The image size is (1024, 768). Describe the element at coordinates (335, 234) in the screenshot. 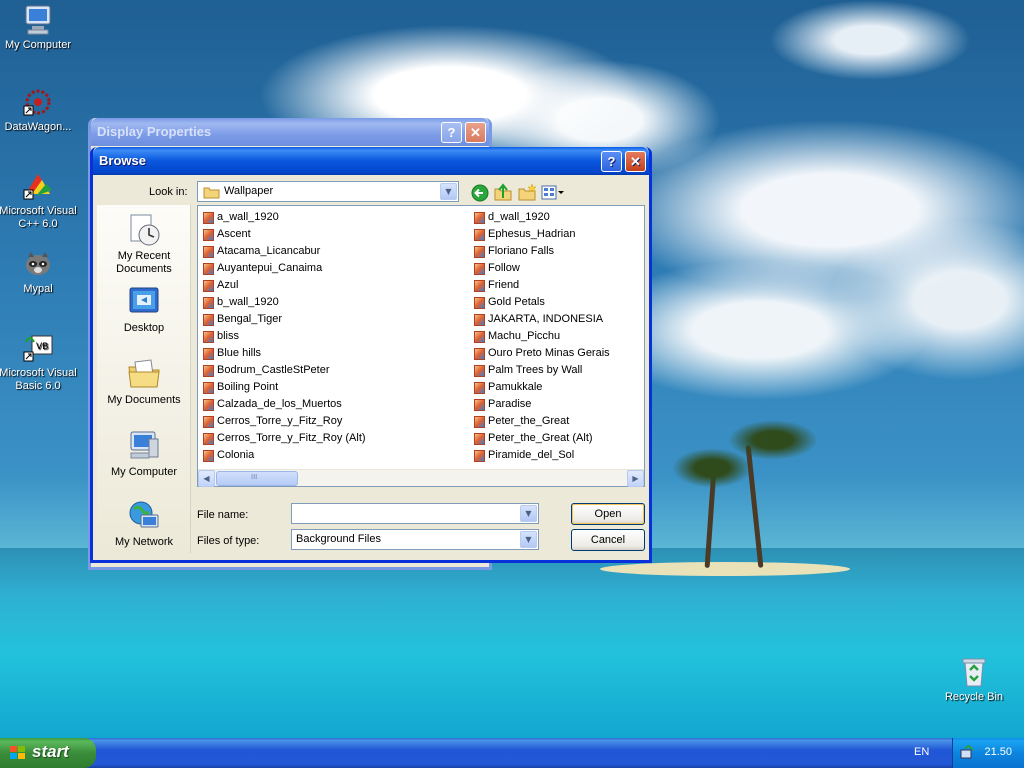

I see `file-item: Ascent` at that location.